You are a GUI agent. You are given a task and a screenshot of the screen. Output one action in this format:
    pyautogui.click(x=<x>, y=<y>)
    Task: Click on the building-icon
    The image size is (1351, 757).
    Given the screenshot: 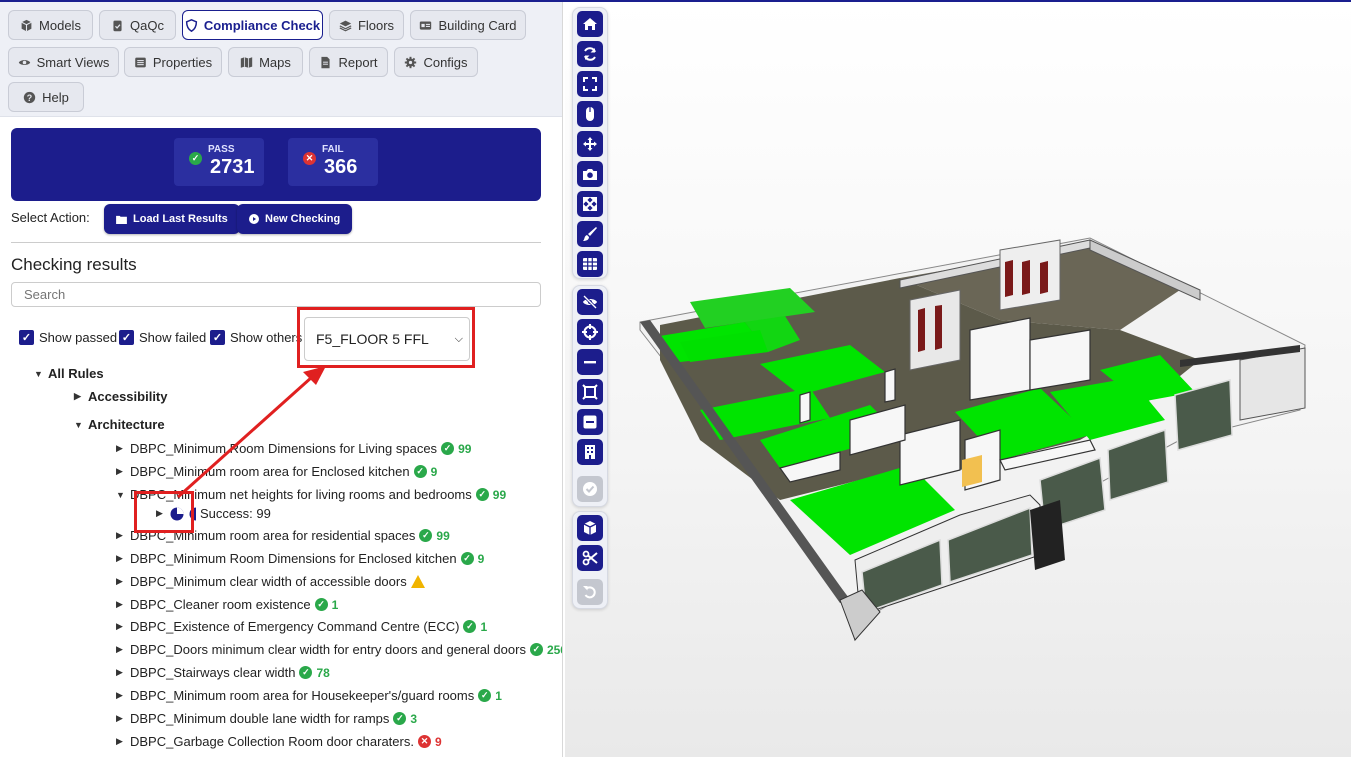 What is the action you would take?
    pyautogui.click(x=590, y=452)
    